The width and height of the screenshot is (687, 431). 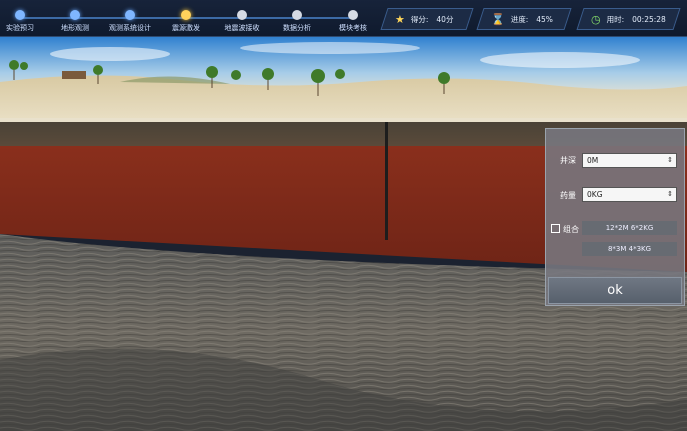 What do you see at coordinates (498, 19) in the screenshot?
I see `hourglass-icon: ⌛` at bounding box center [498, 19].